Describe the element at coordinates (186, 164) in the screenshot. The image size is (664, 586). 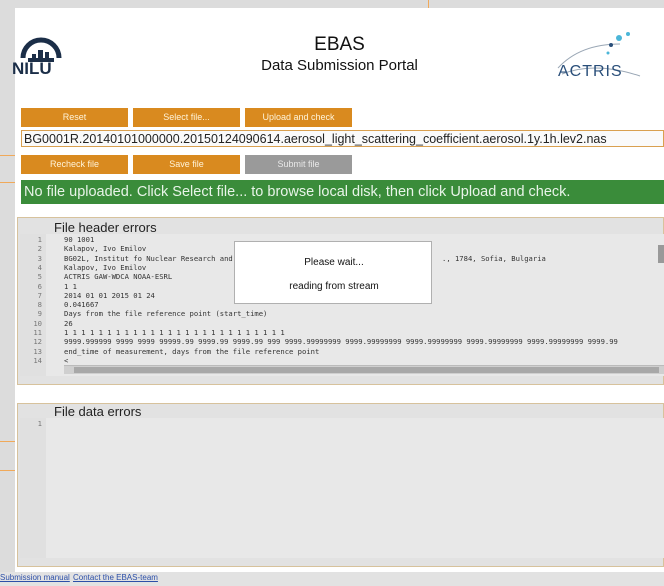
I see `save-file-button: Save file` at that location.